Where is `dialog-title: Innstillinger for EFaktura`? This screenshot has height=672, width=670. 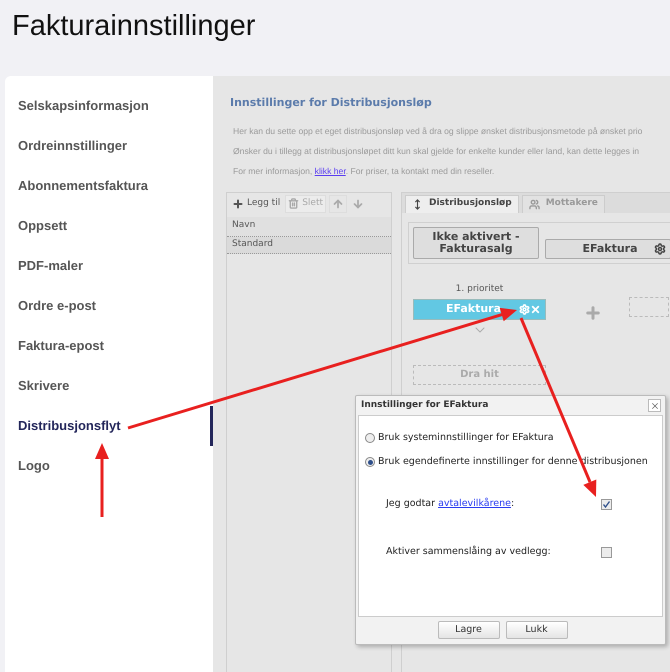
dialog-title: Innstillinger for EFaktura is located at coordinates (424, 405).